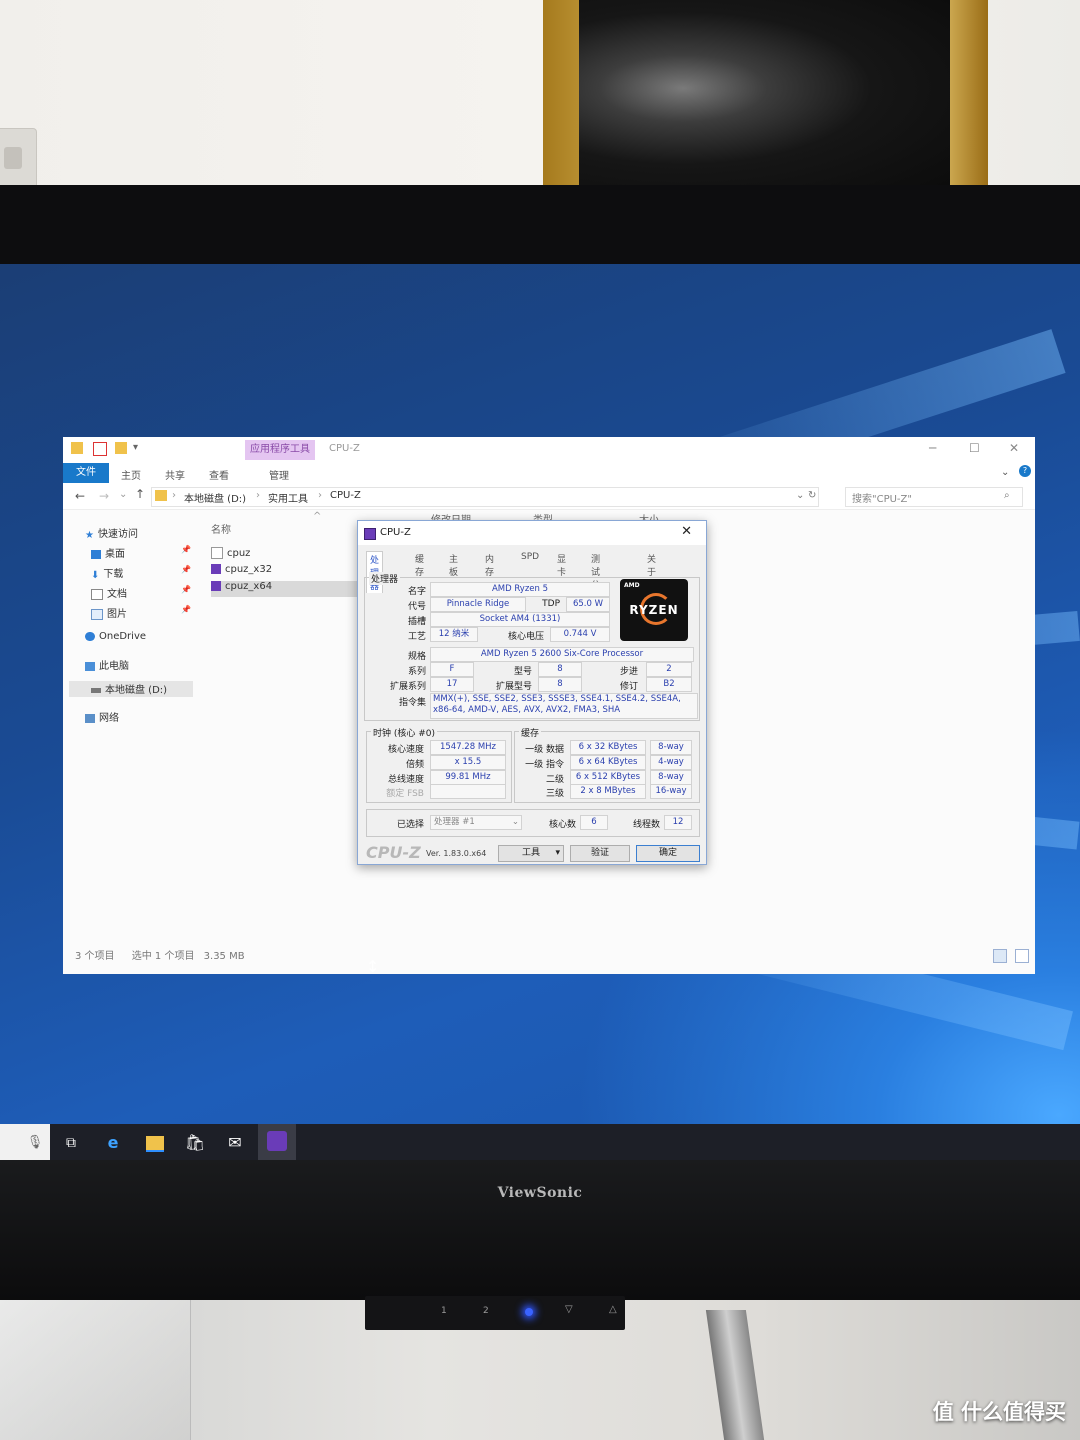 This screenshot has height=1440, width=1080. What do you see at coordinates (600, 853) in the screenshot?
I see `validate-button: 验证` at bounding box center [600, 853].